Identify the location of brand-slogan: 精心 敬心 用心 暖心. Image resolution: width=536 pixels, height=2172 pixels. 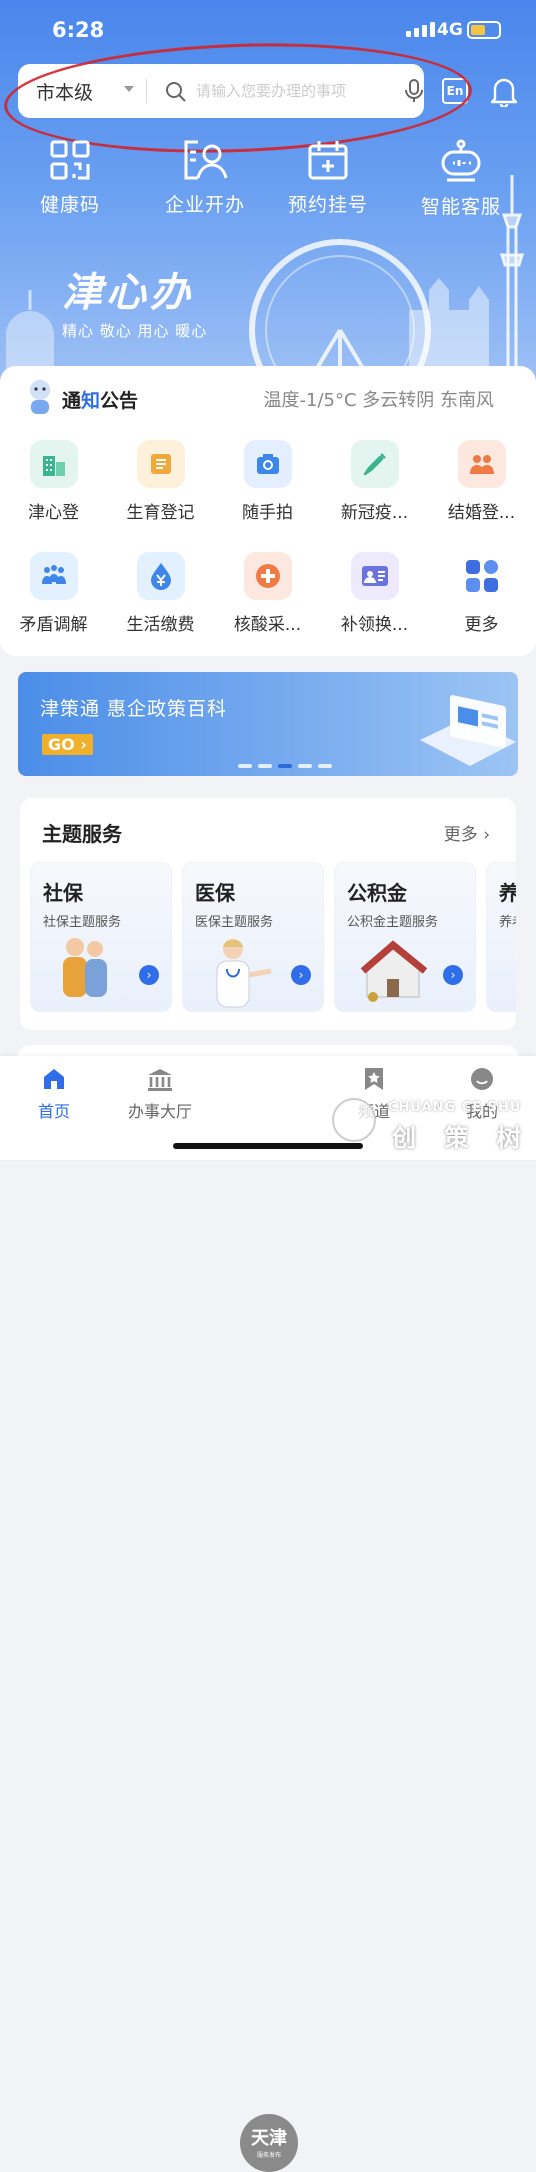
(135, 331).